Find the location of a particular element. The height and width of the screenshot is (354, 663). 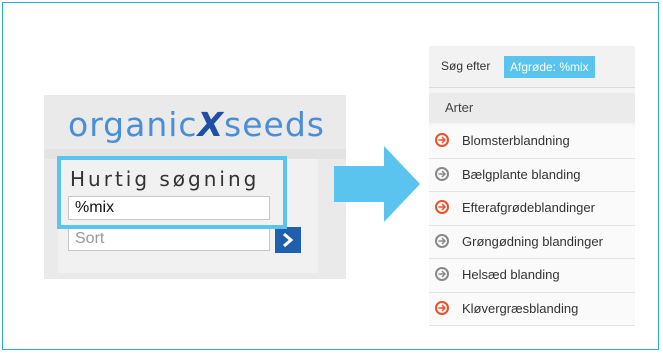

list-item-label: Kløvergræsblanding is located at coordinates (520, 308).